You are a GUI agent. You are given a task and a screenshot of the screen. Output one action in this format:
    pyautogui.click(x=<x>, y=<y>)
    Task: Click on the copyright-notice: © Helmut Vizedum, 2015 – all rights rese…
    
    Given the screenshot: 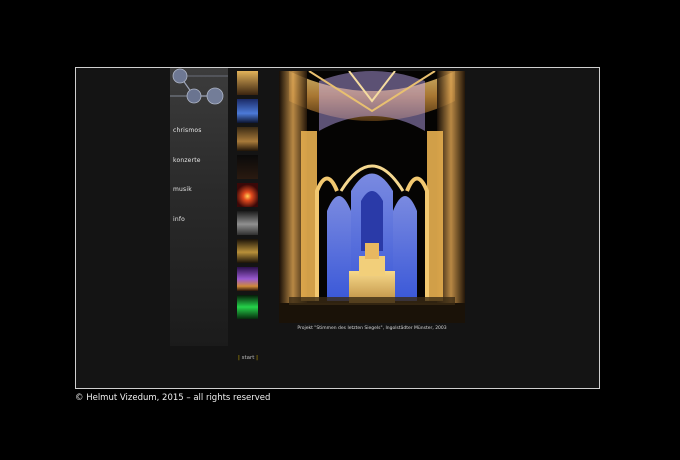 What is the action you would take?
    pyautogui.click(x=173, y=398)
    